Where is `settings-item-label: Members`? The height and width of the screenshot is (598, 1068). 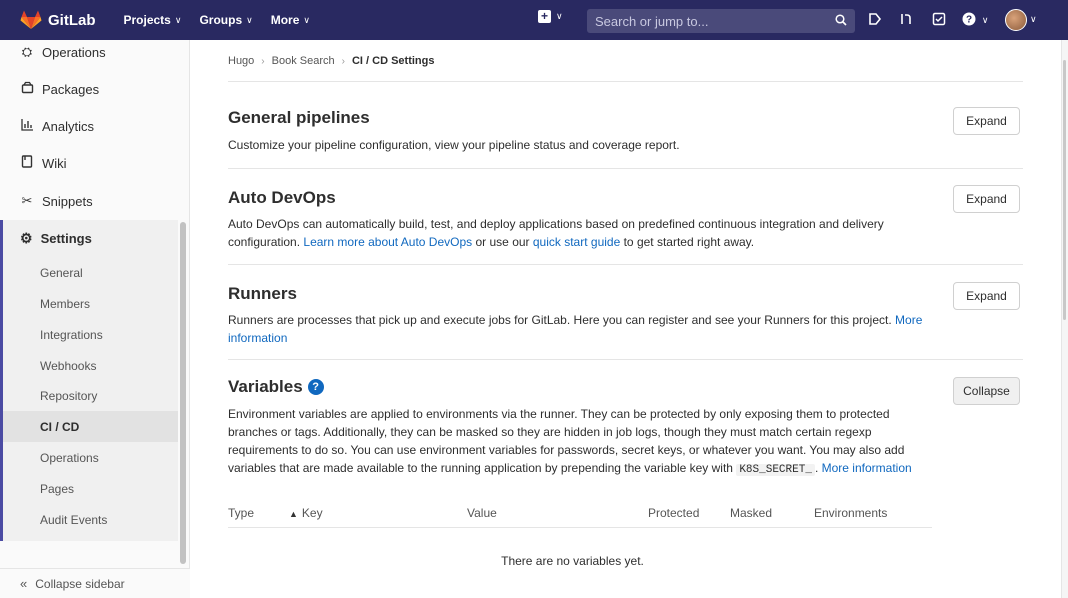 settings-item-label: Members is located at coordinates (65, 303).